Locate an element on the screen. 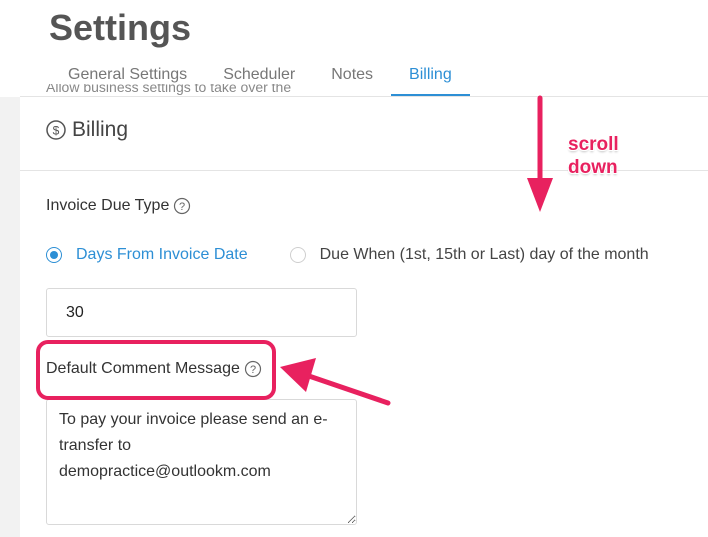 This screenshot has height=537, width=708. radio-days-from-invoice-date: Days From Invoice Date is located at coordinates (147, 255).